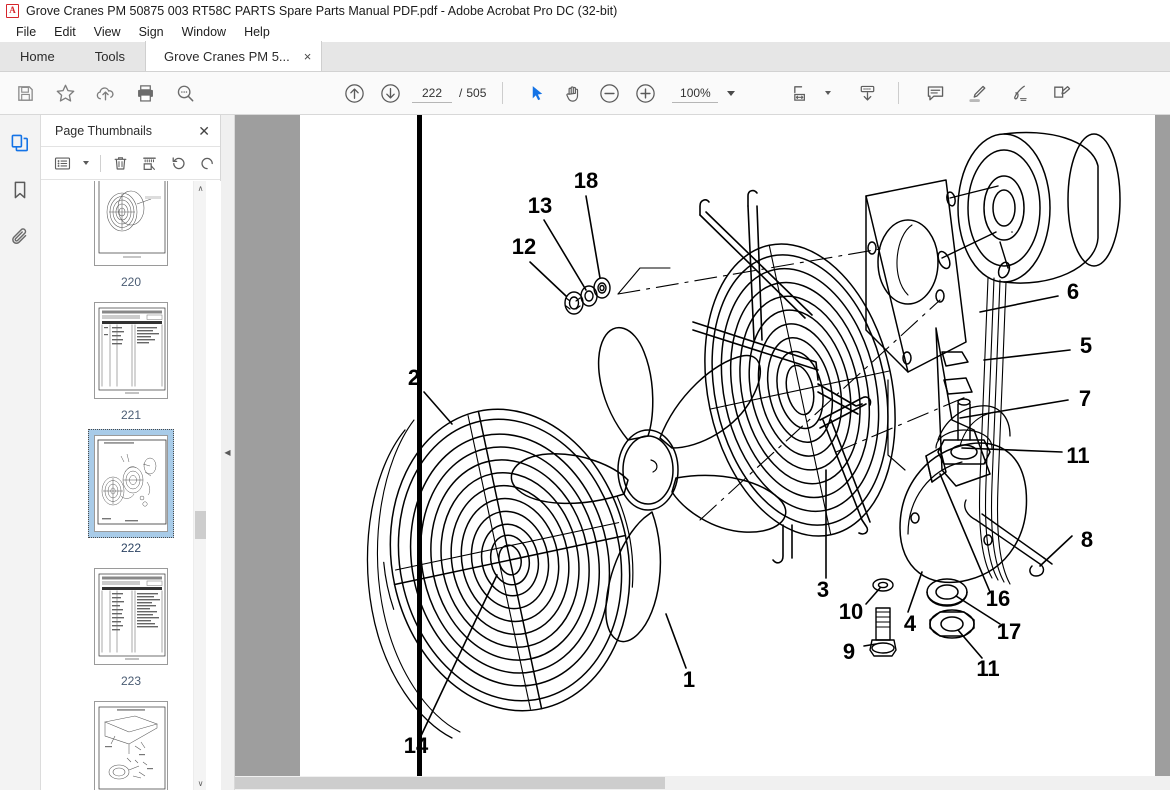 This screenshot has width=1170, height=790. What do you see at coordinates (432, 93) in the screenshot?
I see `page-number-input` at bounding box center [432, 93].